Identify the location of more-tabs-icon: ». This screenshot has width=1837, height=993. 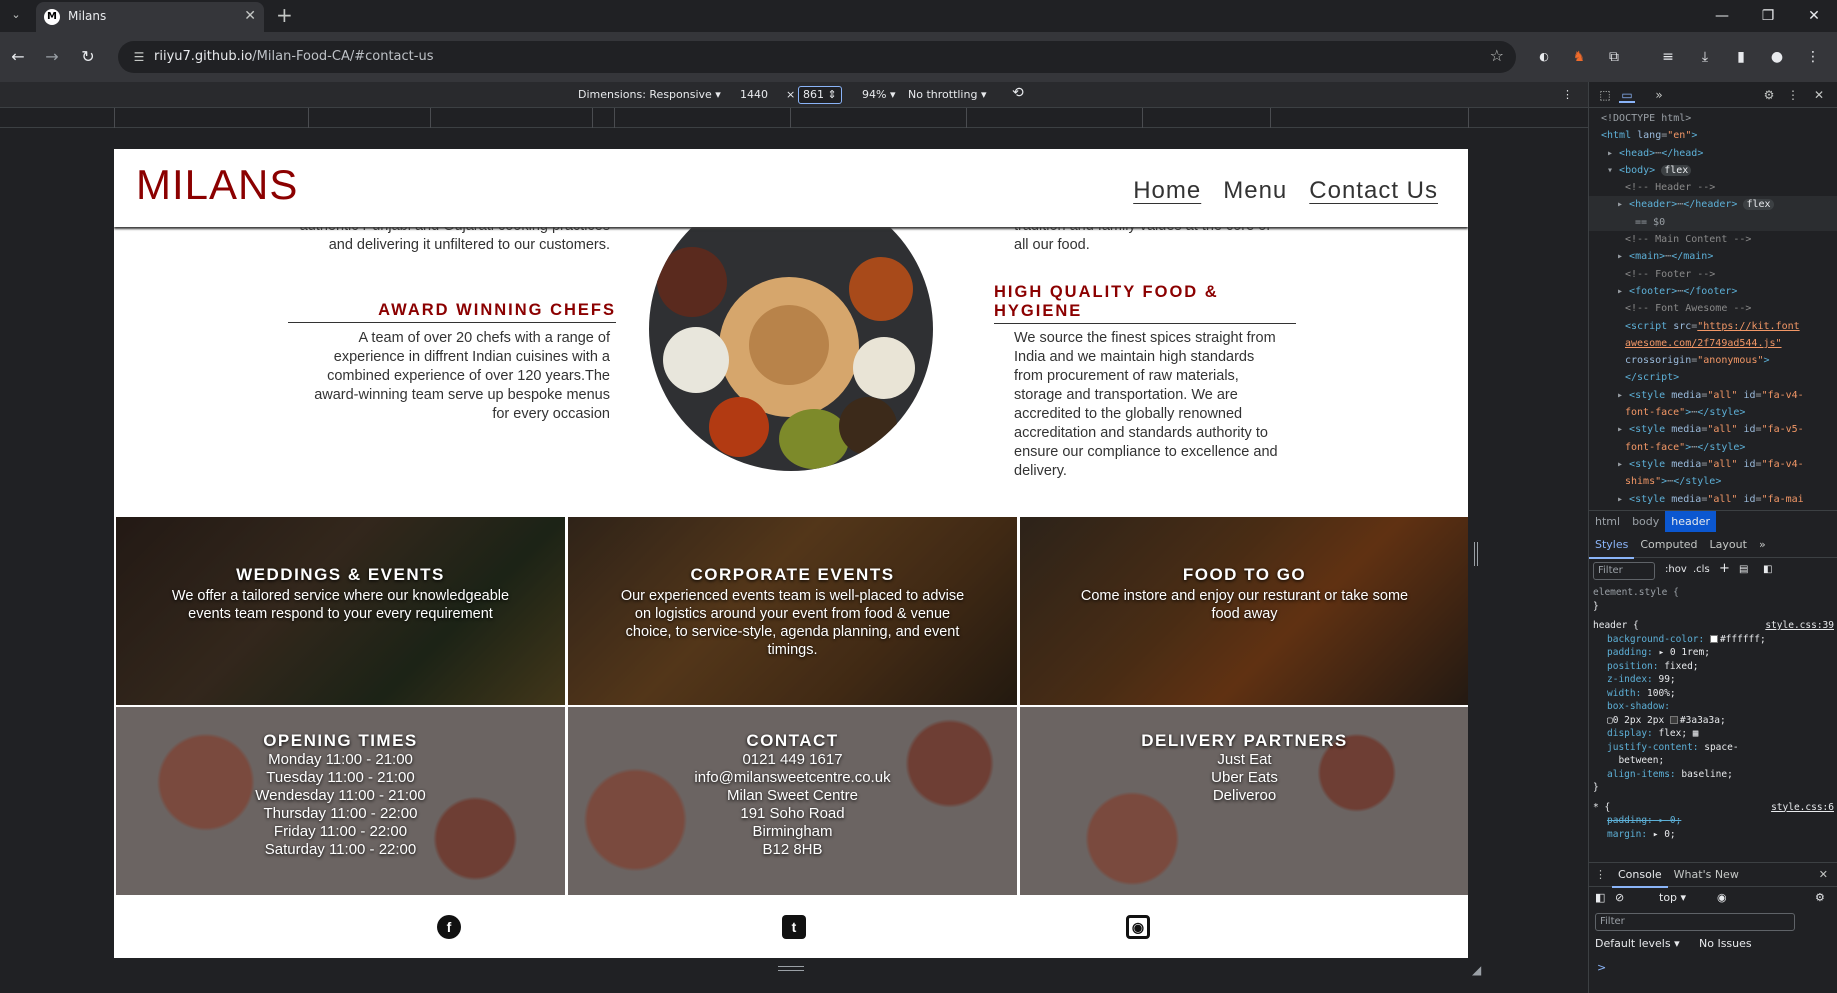
(1659, 95).